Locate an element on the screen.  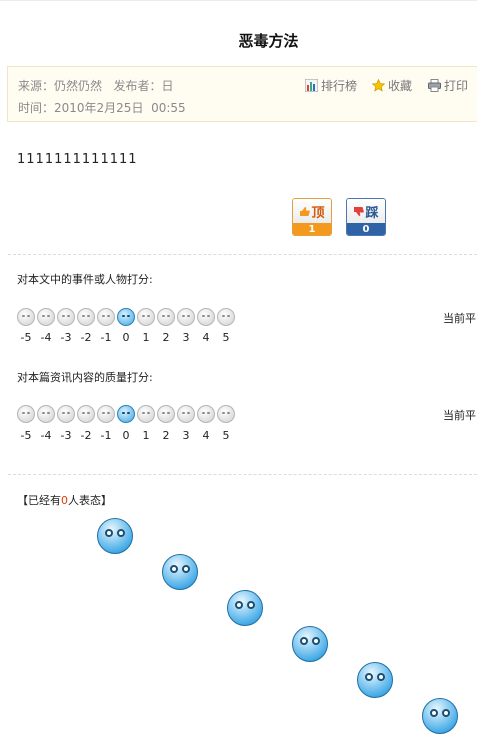
event-rating-scores: -5 -4 -3 -2 -1 0 1 2 3 4 5 is located at coordinates (126, 337).